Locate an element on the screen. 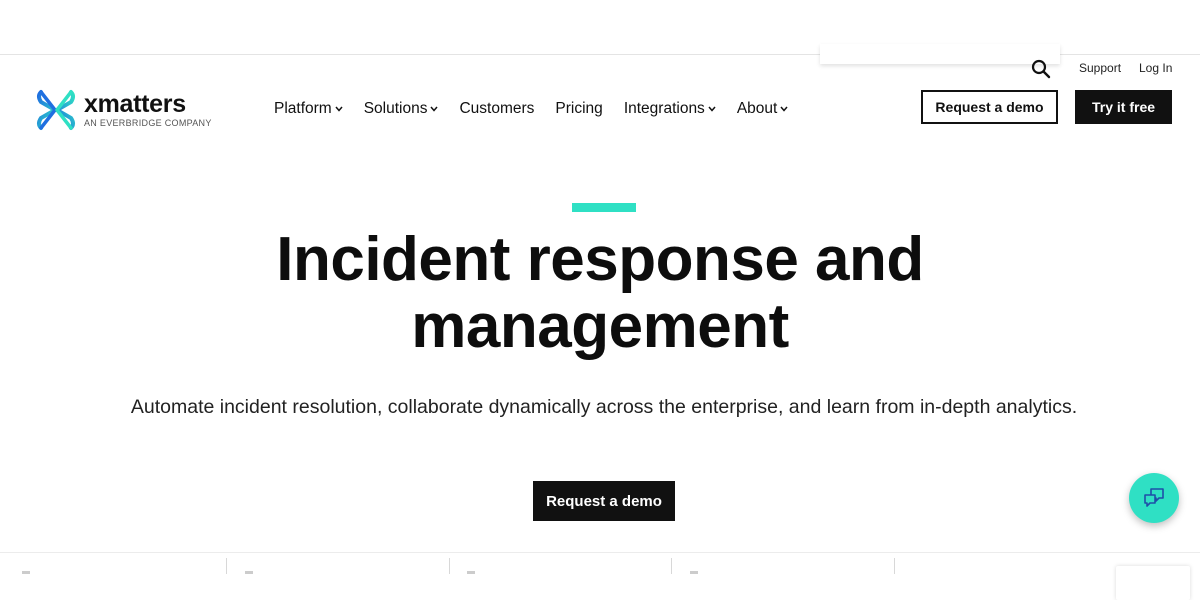 The width and height of the screenshot is (1200, 600). nav-item-label: About is located at coordinates (757, 108).